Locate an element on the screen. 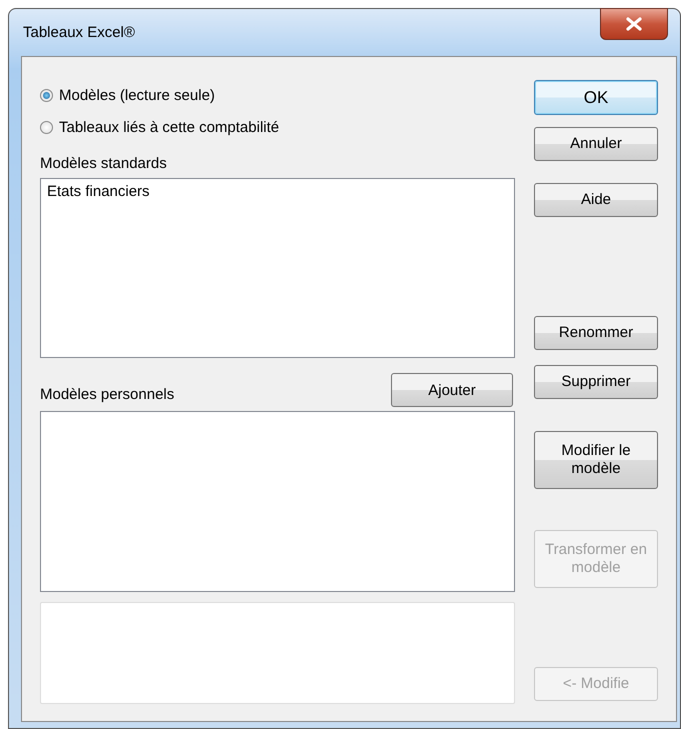 Image resolution: width=681 pixels, height=729 pixels. dialog-button: Renommer is located at coordinates (596, 333).